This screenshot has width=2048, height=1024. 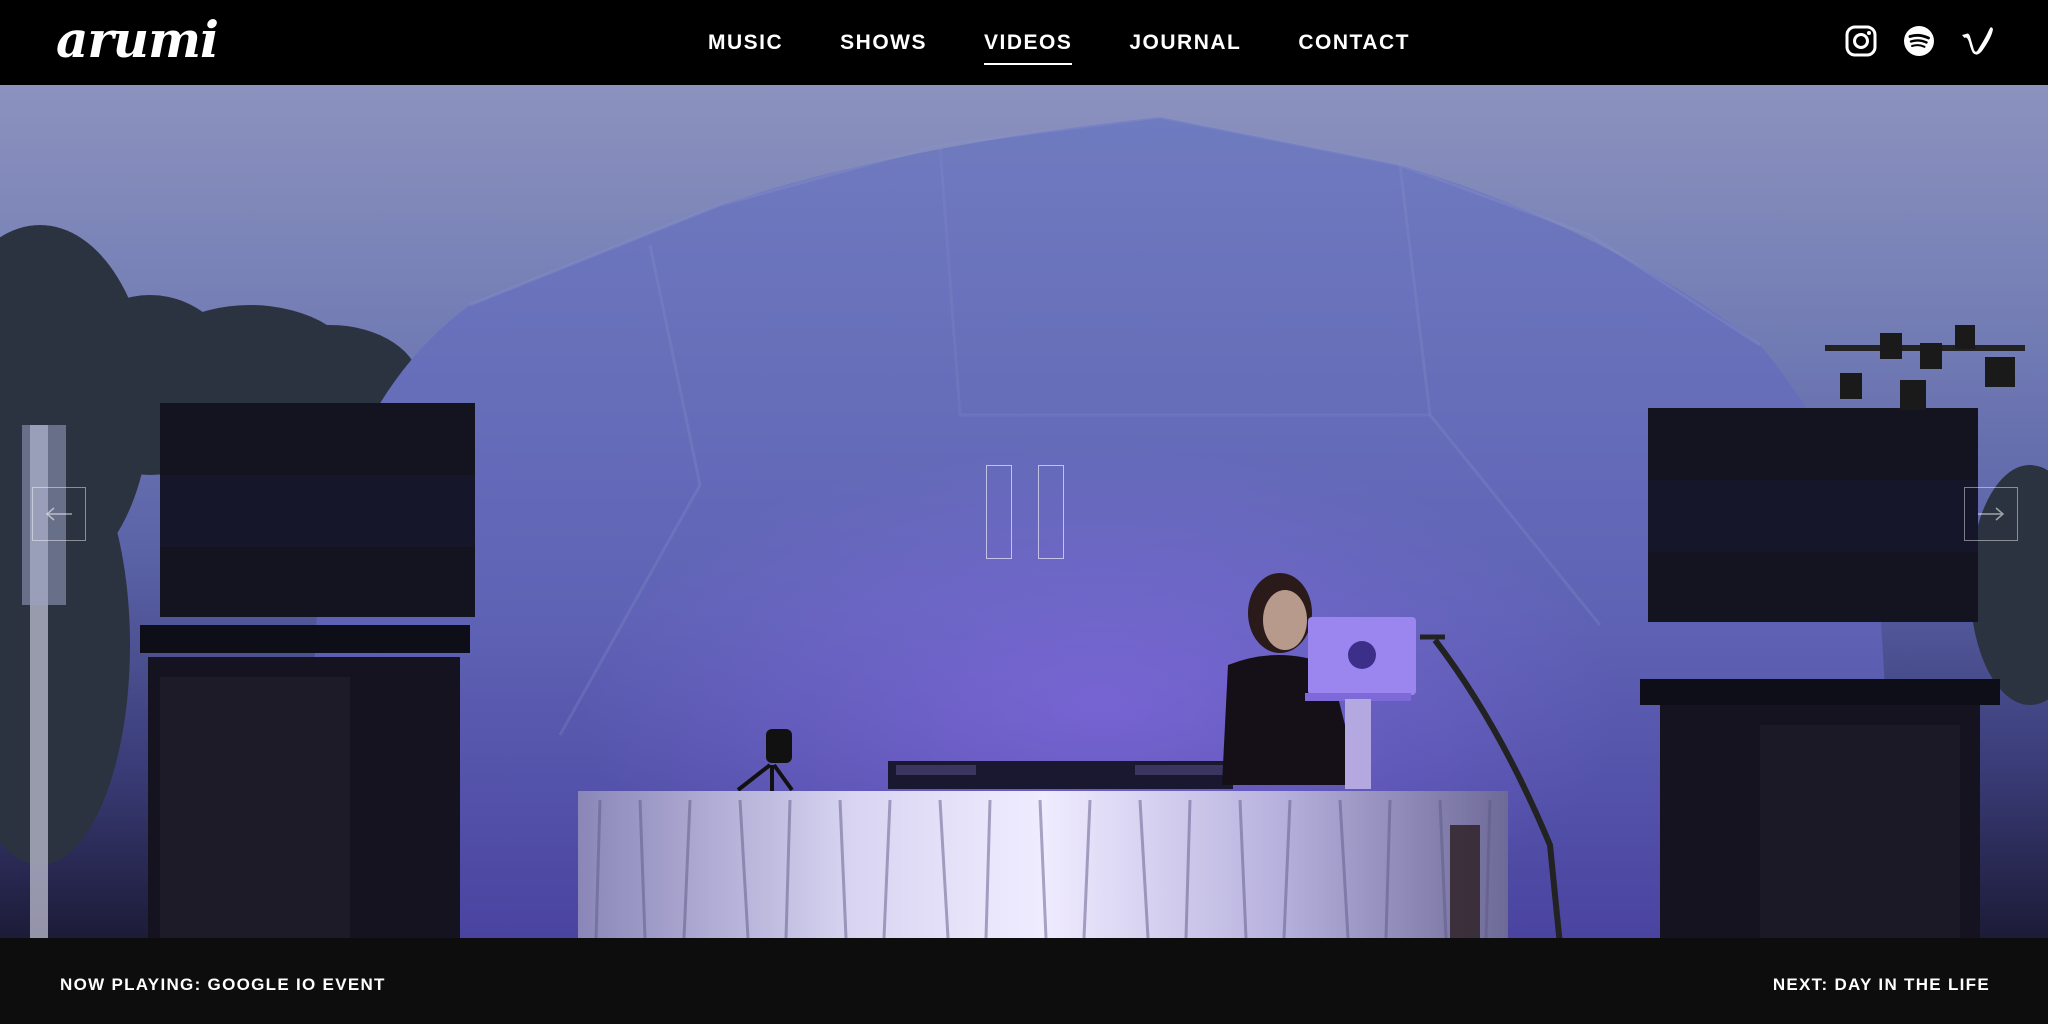 I want to click on pause-bar-right, so click(x=1051, y=512).